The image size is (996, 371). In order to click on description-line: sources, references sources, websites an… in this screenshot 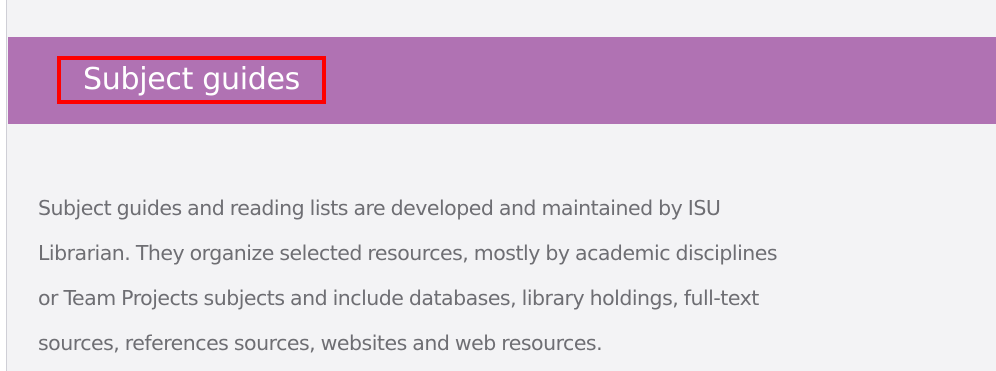, I will do `click(320, 343)`.